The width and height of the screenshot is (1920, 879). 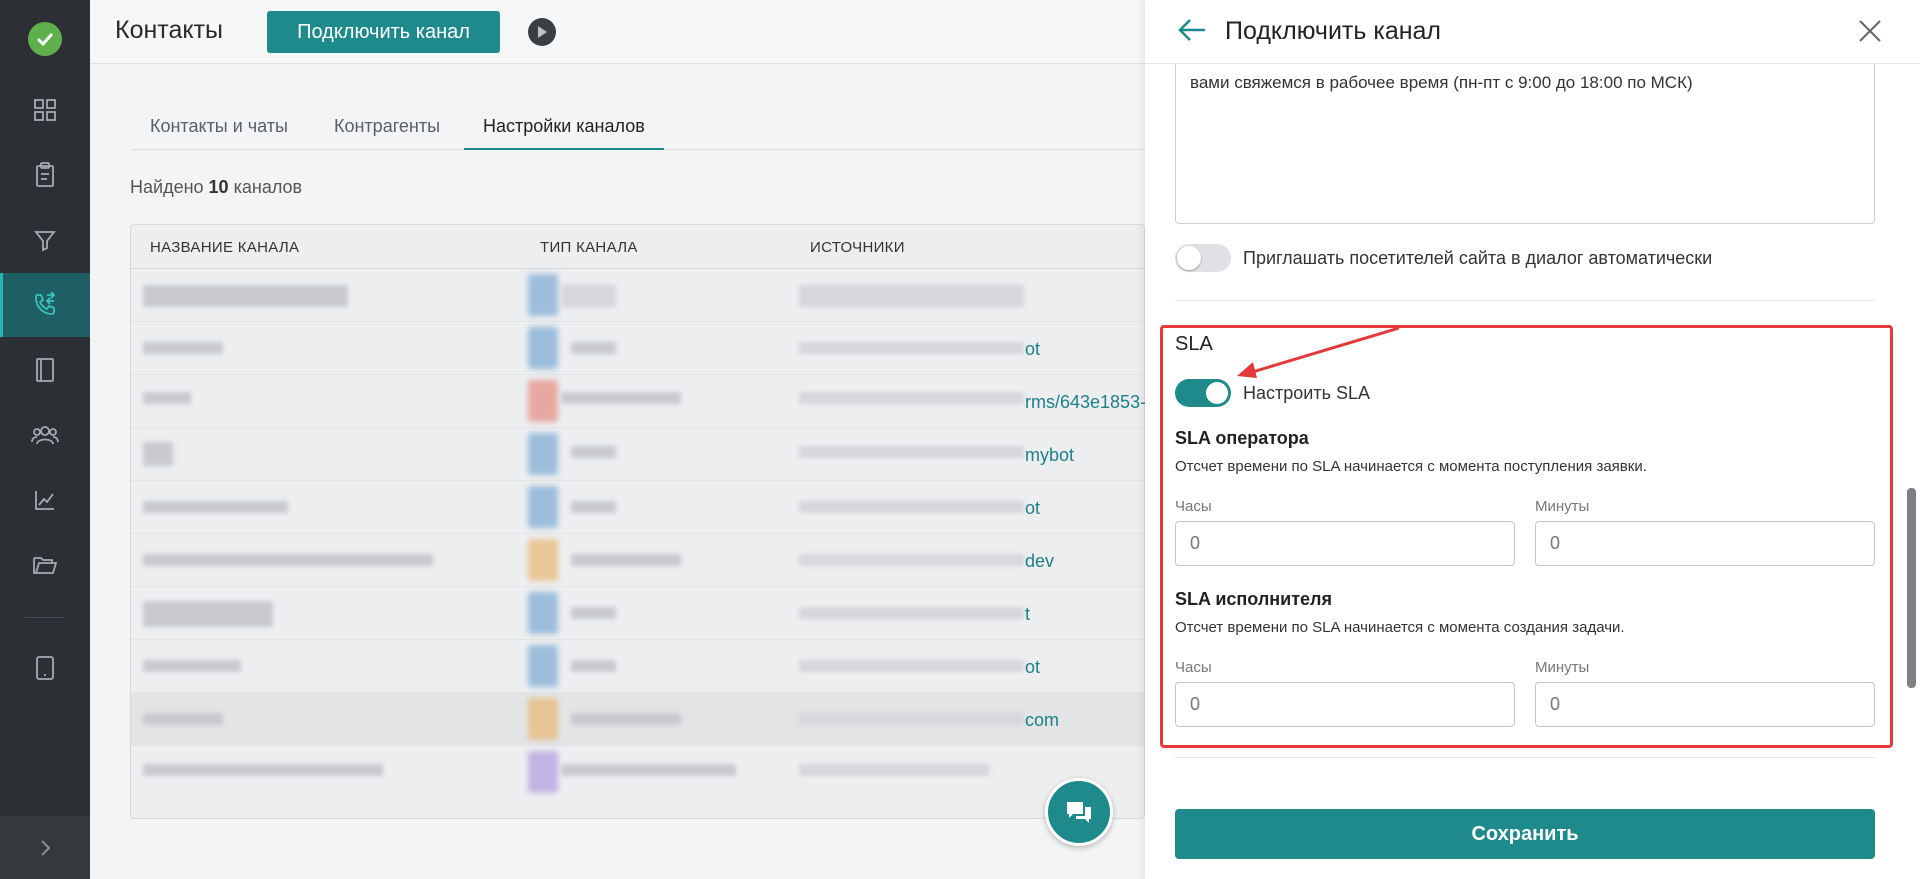 What do you see at coordinates (1705, 704) in the screenshot?
I see `executor-minutes-input` at bounding box center [1705, 704].